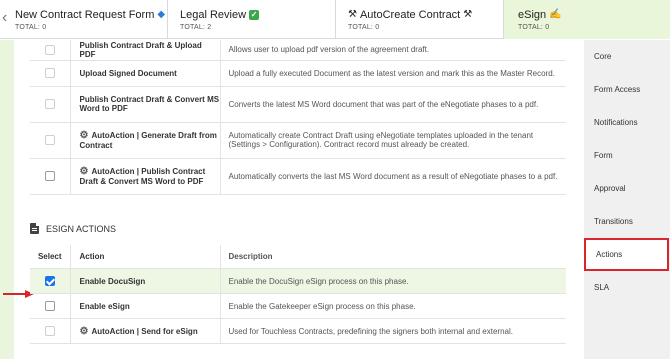  What do you see at coordinates (627, 188) in the screenshot?
I see `menu-item-approval: Approval` at bounding box center [627, 188].